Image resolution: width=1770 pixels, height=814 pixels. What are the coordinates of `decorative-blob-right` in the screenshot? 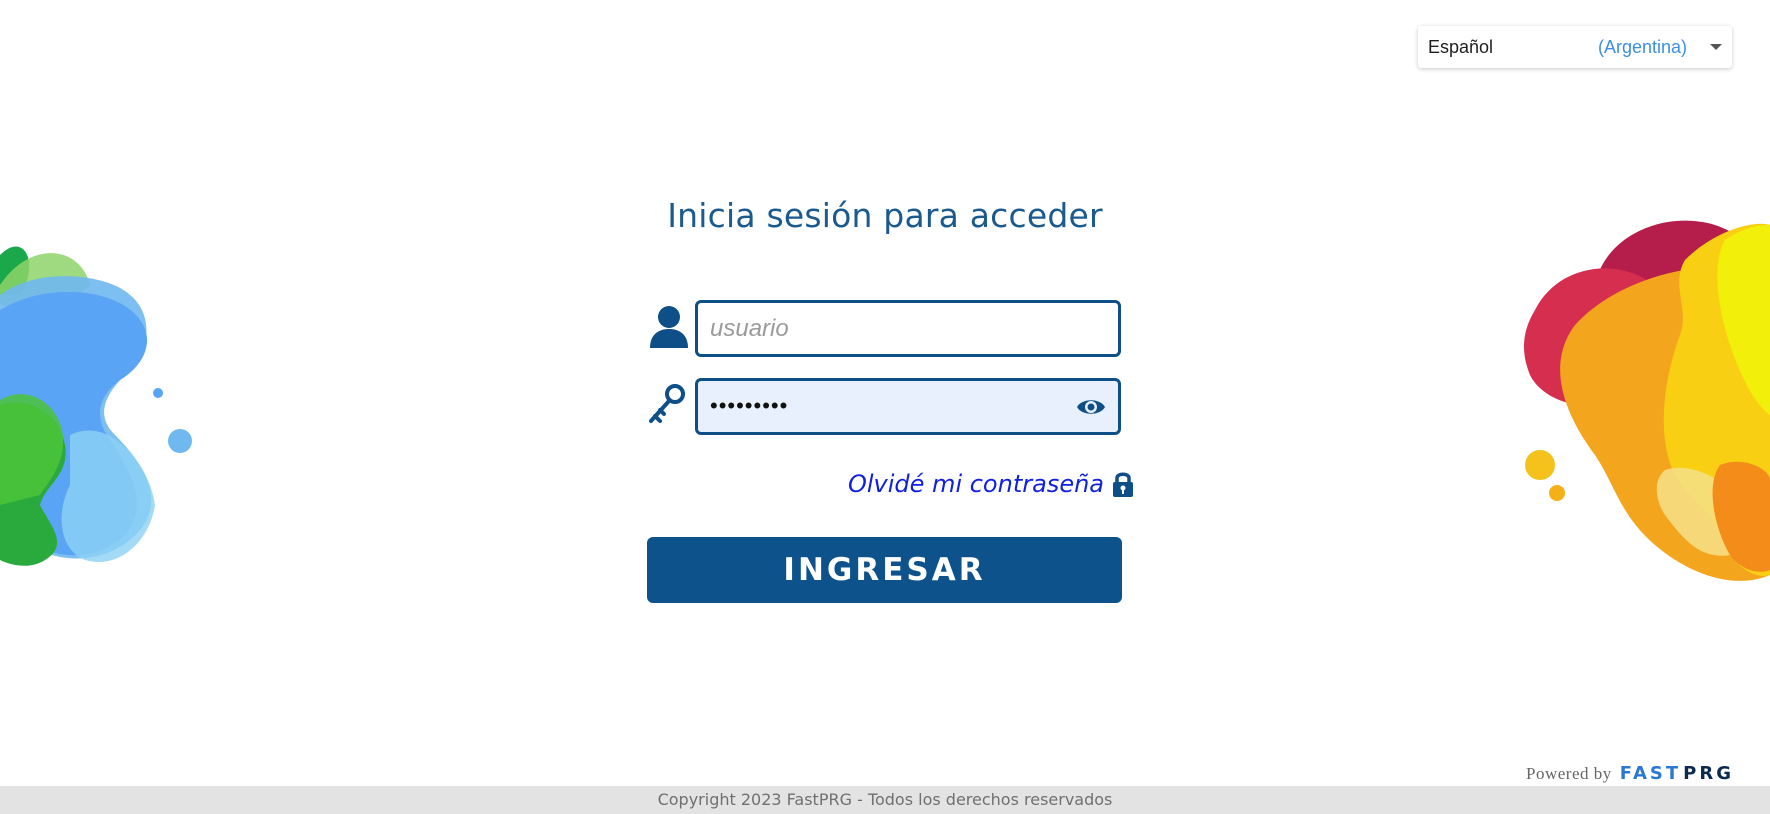 It's located at (1646, 400).